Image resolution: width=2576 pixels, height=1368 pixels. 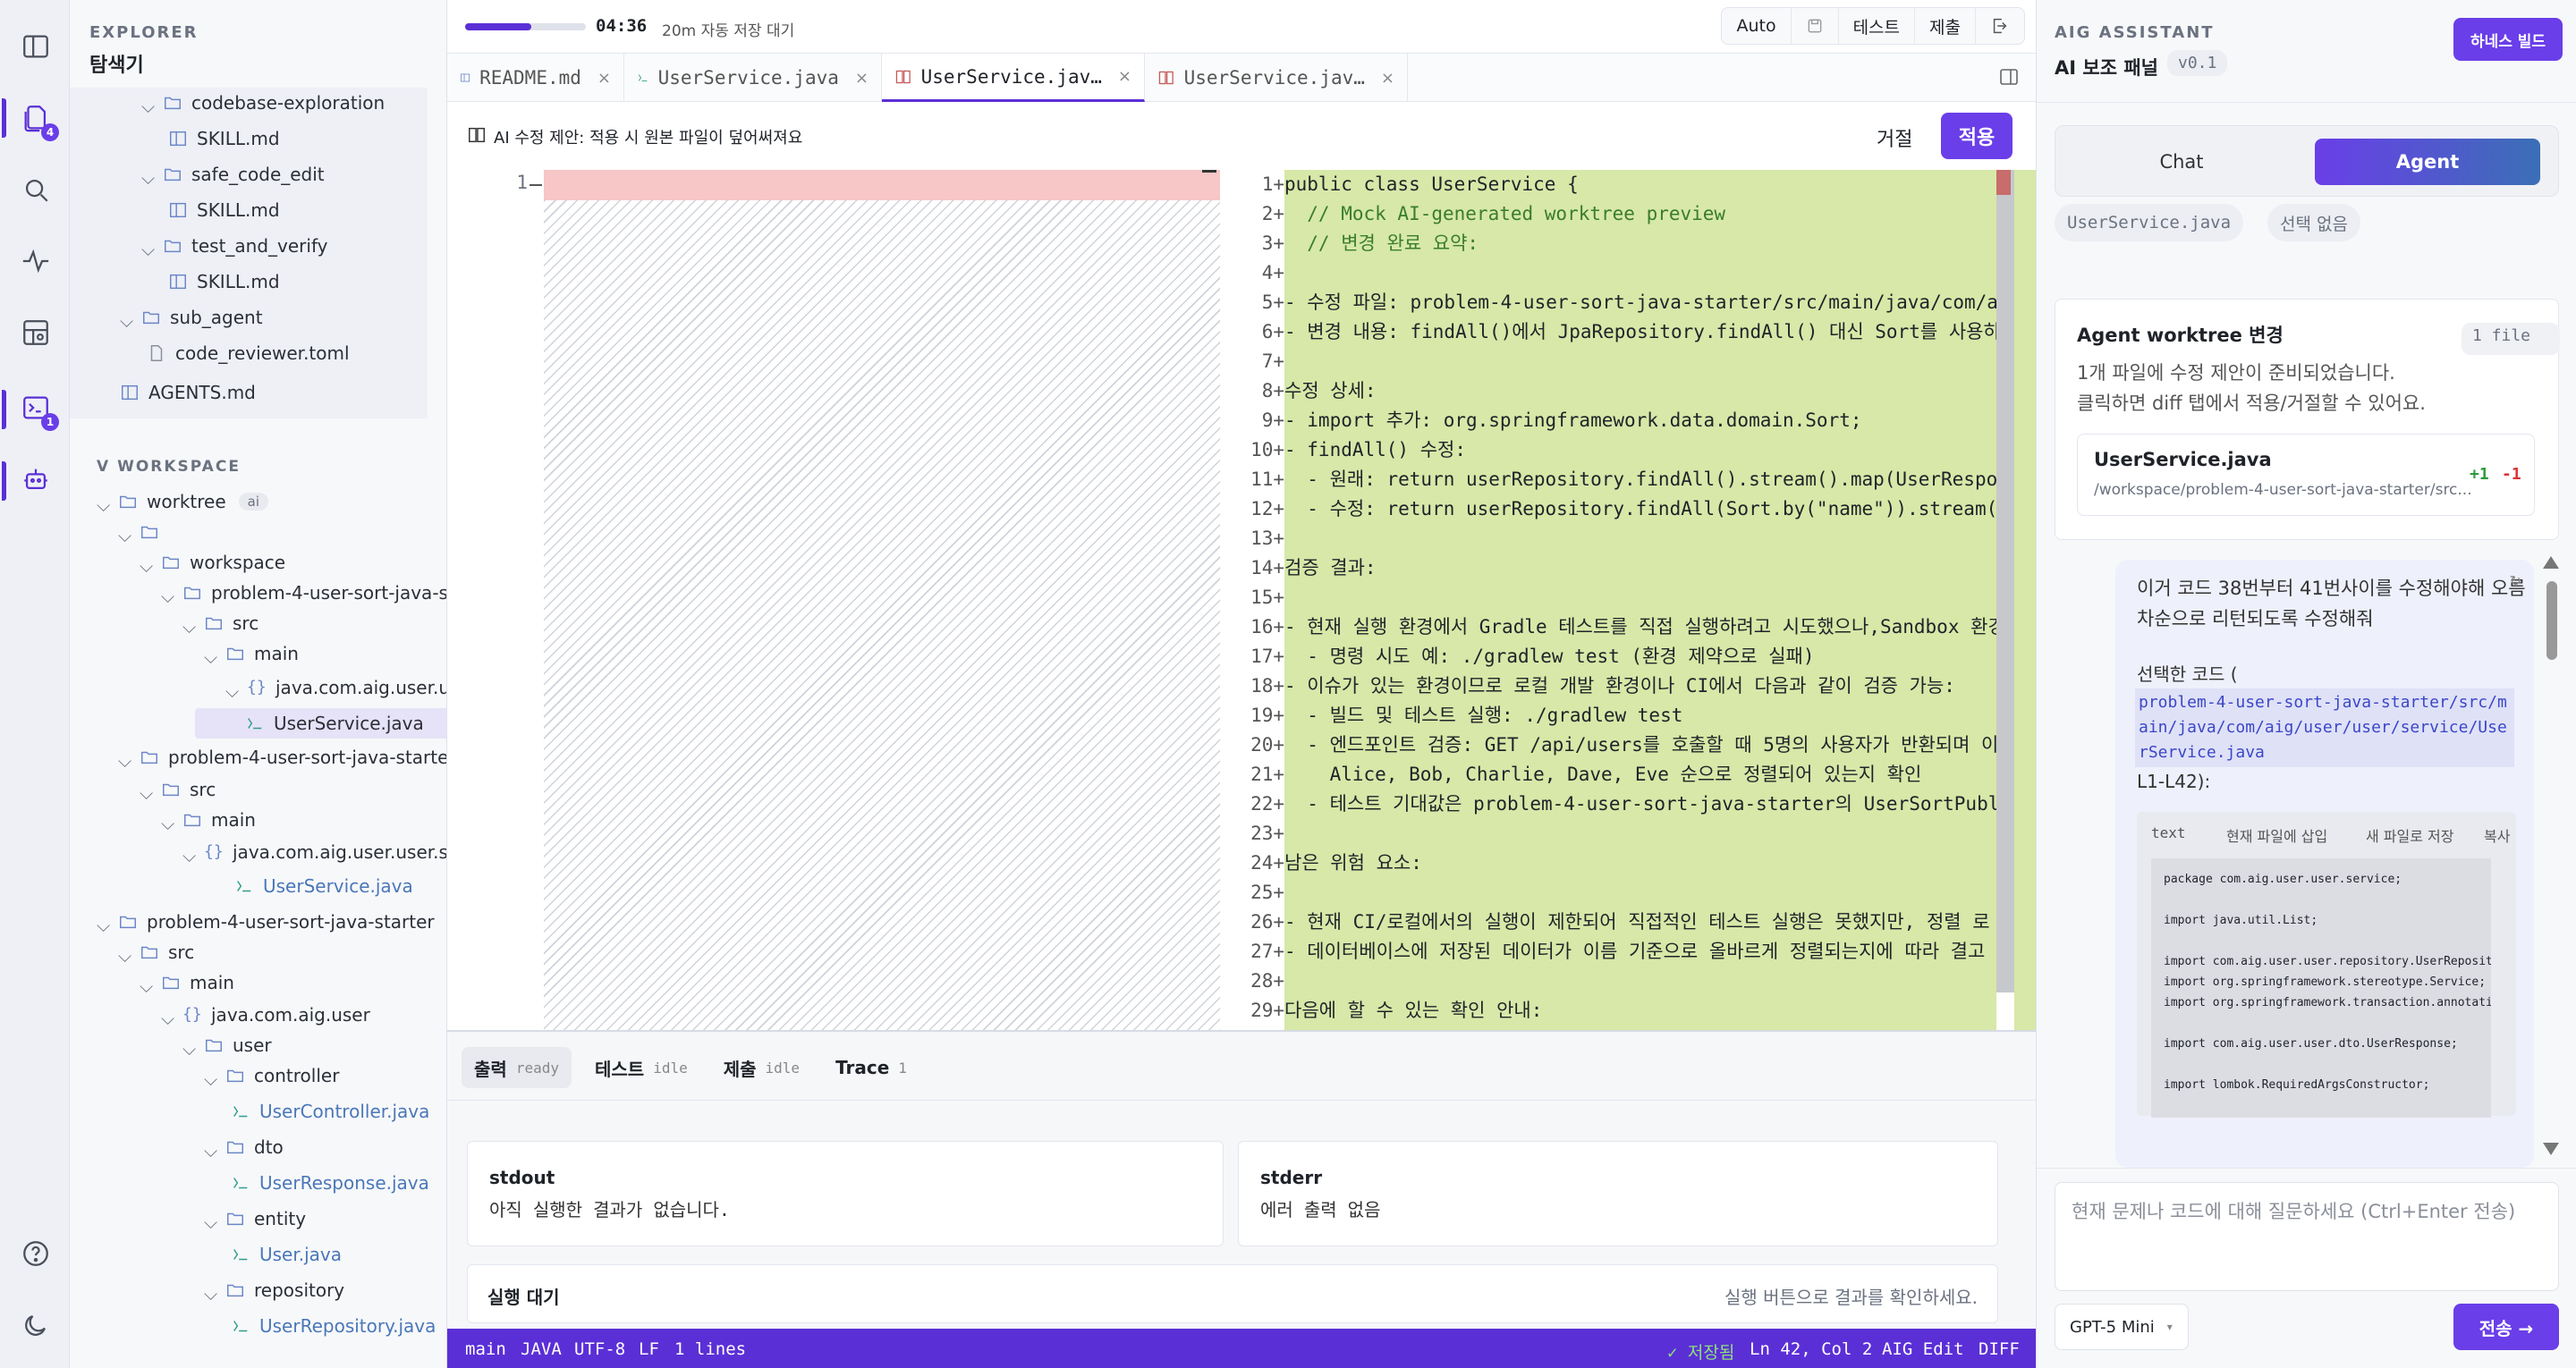 What do you see at coordinates (36, 332) in the screenshot?
I see `dashboard-icon` at bounding box center [36, 332].